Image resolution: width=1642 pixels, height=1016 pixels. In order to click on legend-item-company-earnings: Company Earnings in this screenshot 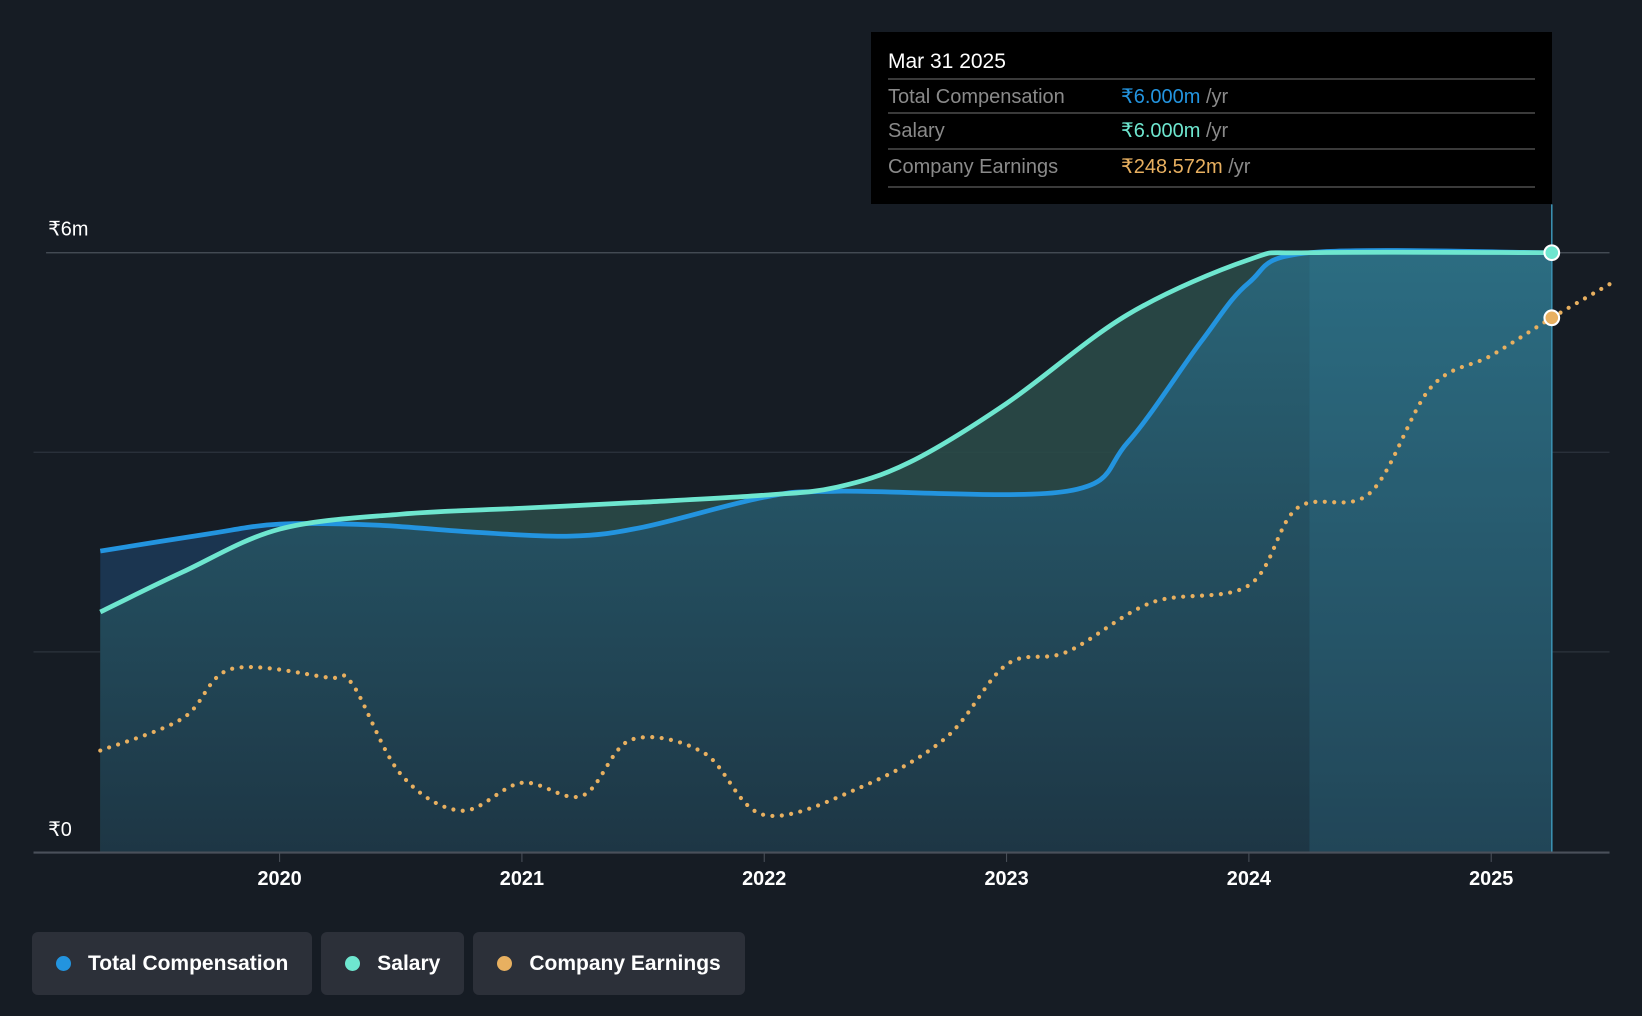, I will do `click(609, 963)`.